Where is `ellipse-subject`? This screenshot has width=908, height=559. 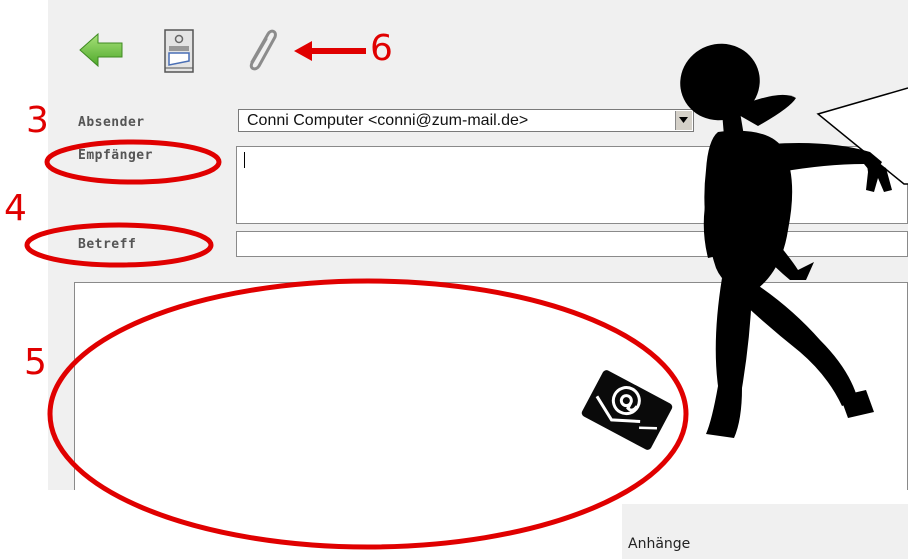
ellipse-subject is located at coordinates (119, 245).